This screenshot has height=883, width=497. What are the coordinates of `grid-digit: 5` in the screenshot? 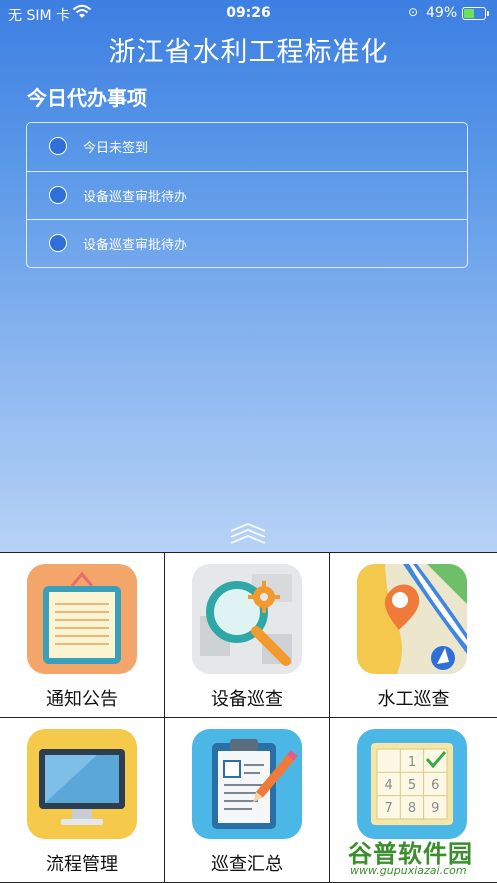 It's located at (412, 785).